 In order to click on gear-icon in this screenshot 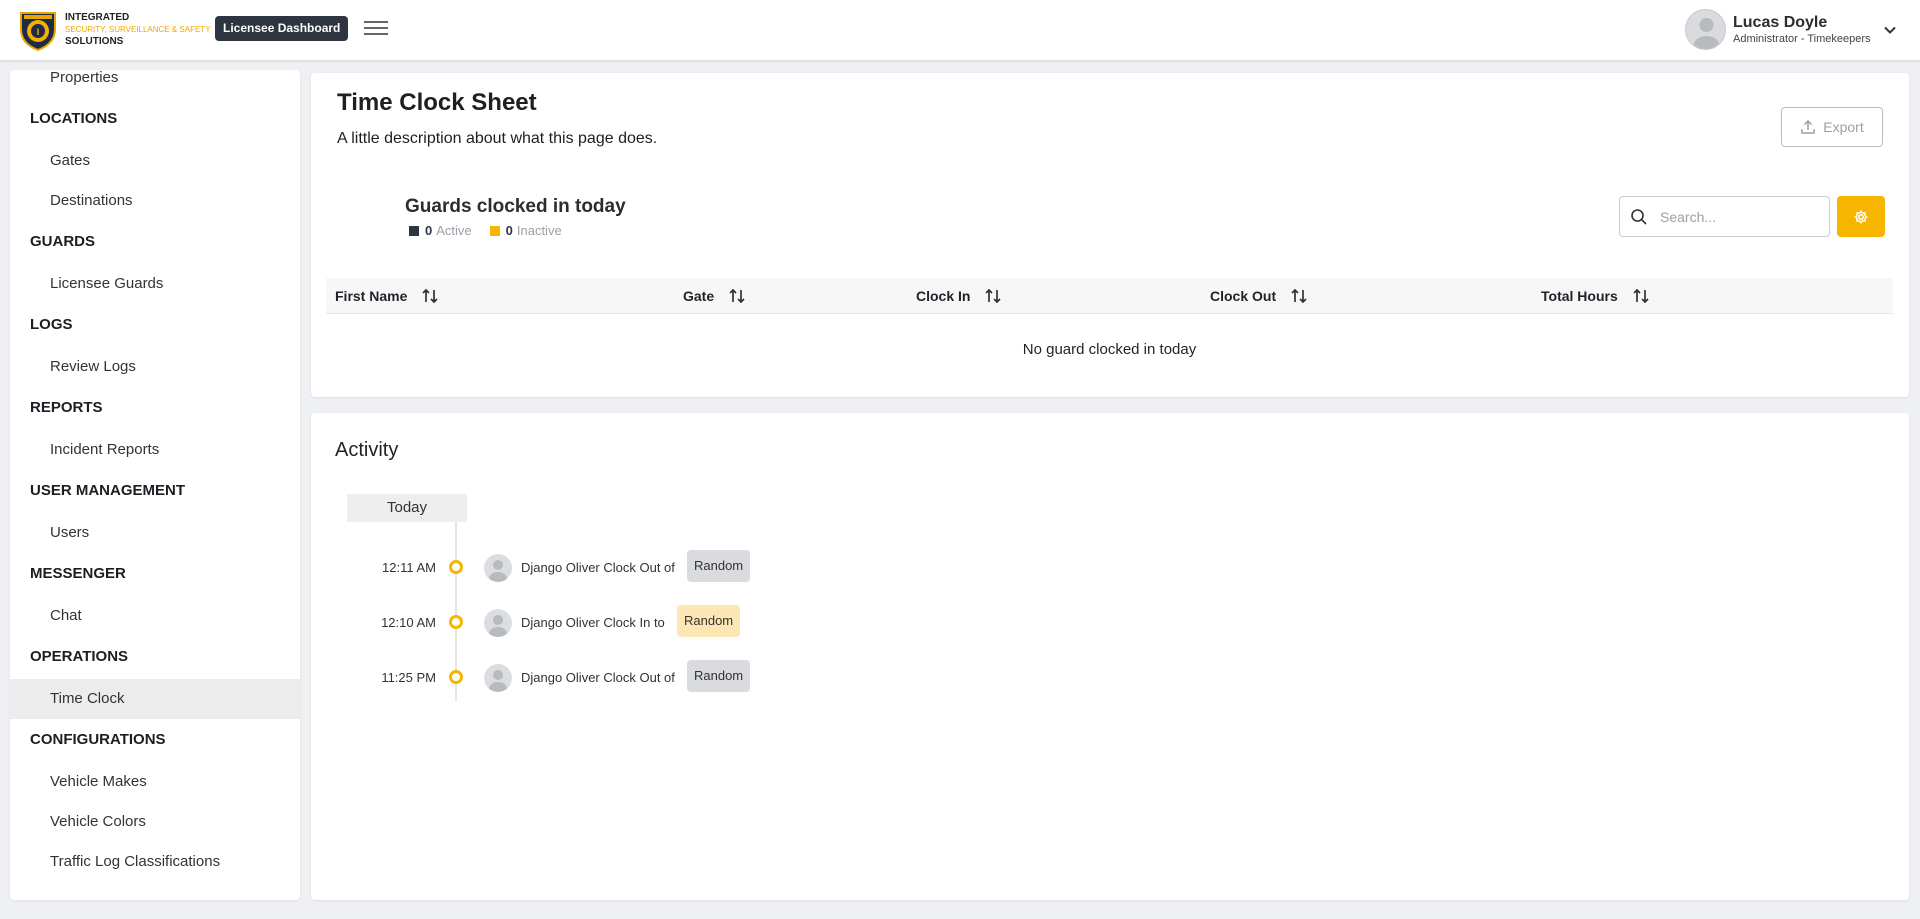, I will do `click(1861, 216)`.